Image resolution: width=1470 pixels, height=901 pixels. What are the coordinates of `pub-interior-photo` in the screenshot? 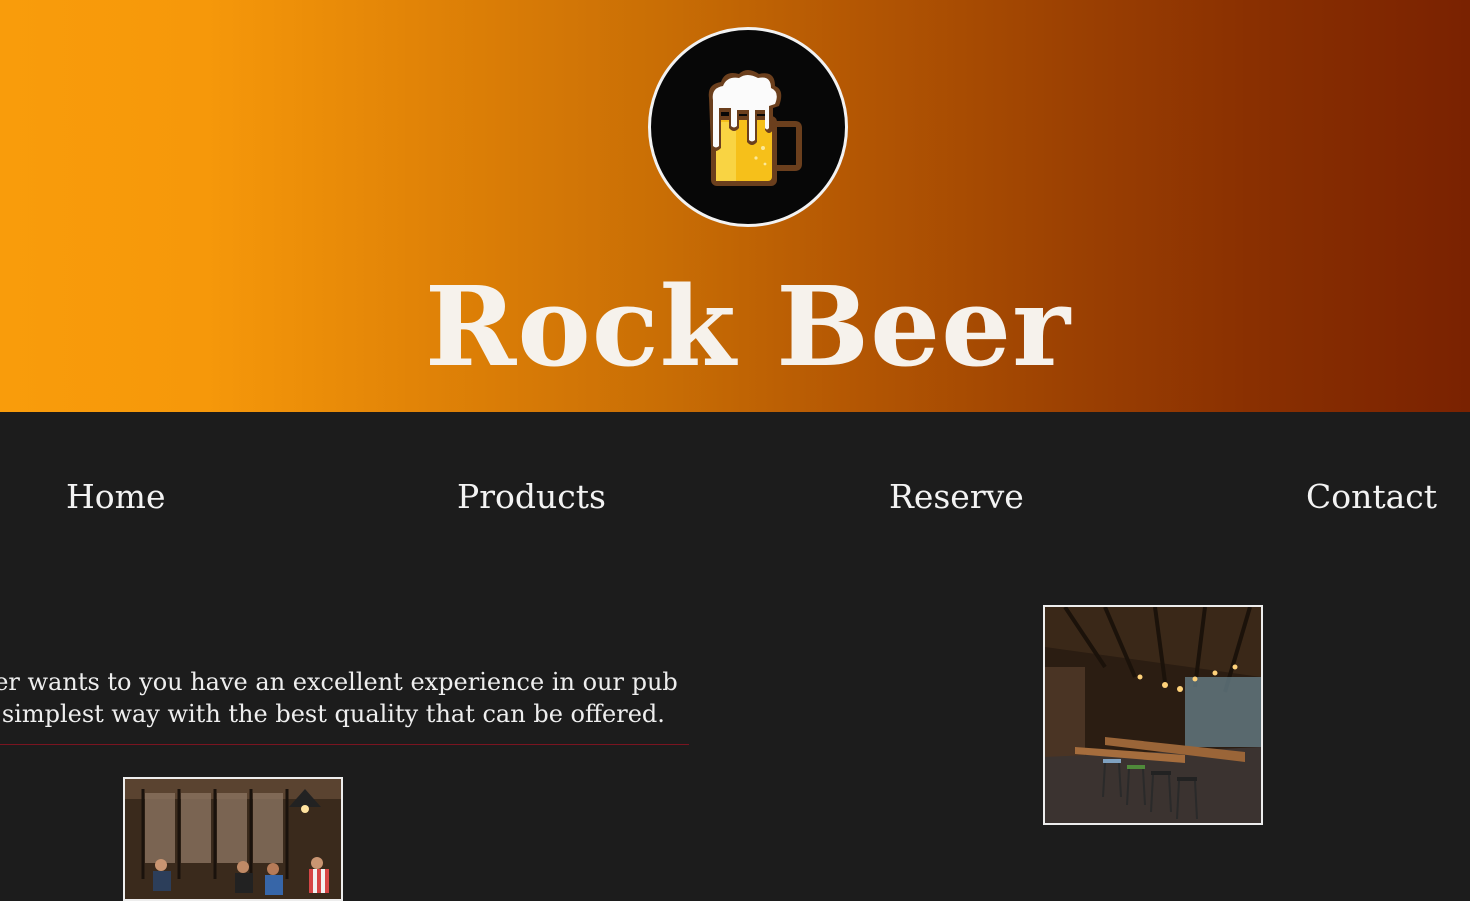 It's located at (1153, 715).